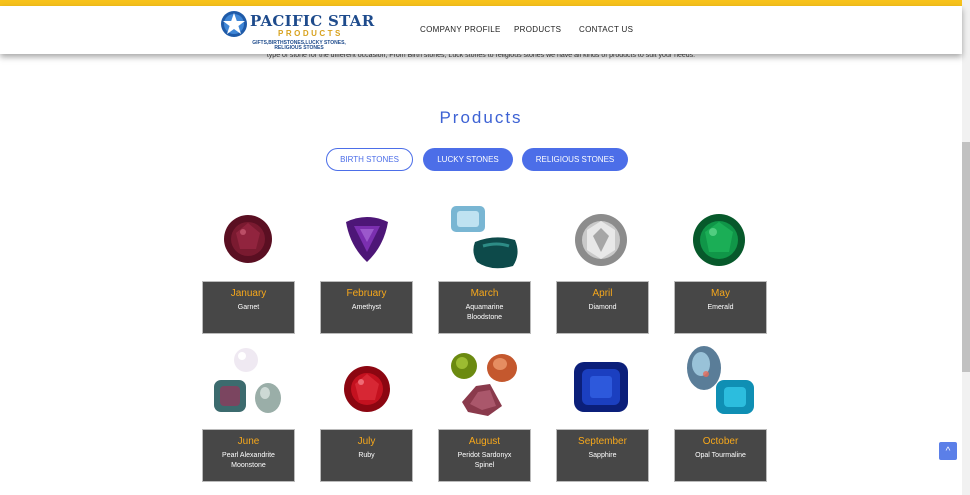 This screenshot has width=970, height=495. Describe the element at coordinates (248, 465) in the screenshot. I see `stone-name-line2: Moonstone` at that location.